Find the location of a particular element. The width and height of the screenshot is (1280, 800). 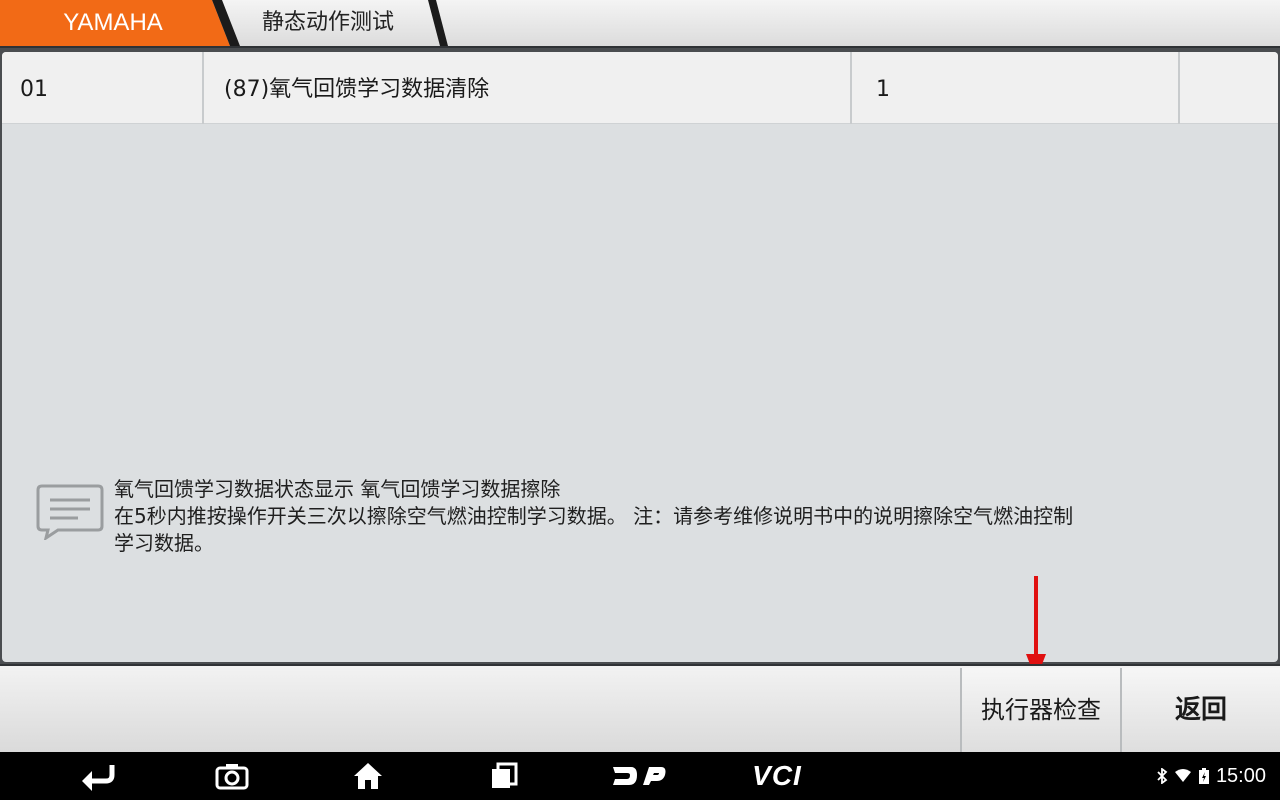

row-value: 1 is located at coordinates (1016, 88).